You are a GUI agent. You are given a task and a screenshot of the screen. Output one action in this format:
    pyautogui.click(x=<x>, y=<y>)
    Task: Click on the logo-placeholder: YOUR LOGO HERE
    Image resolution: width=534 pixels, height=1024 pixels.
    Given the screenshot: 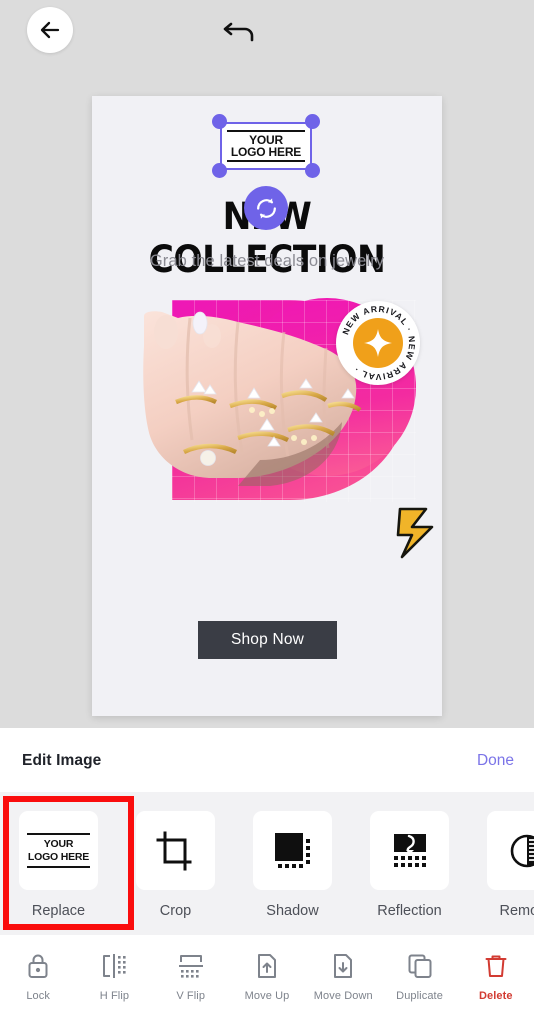 What is the action you would take?
    pyautogui.click(x=266, y=146)
    